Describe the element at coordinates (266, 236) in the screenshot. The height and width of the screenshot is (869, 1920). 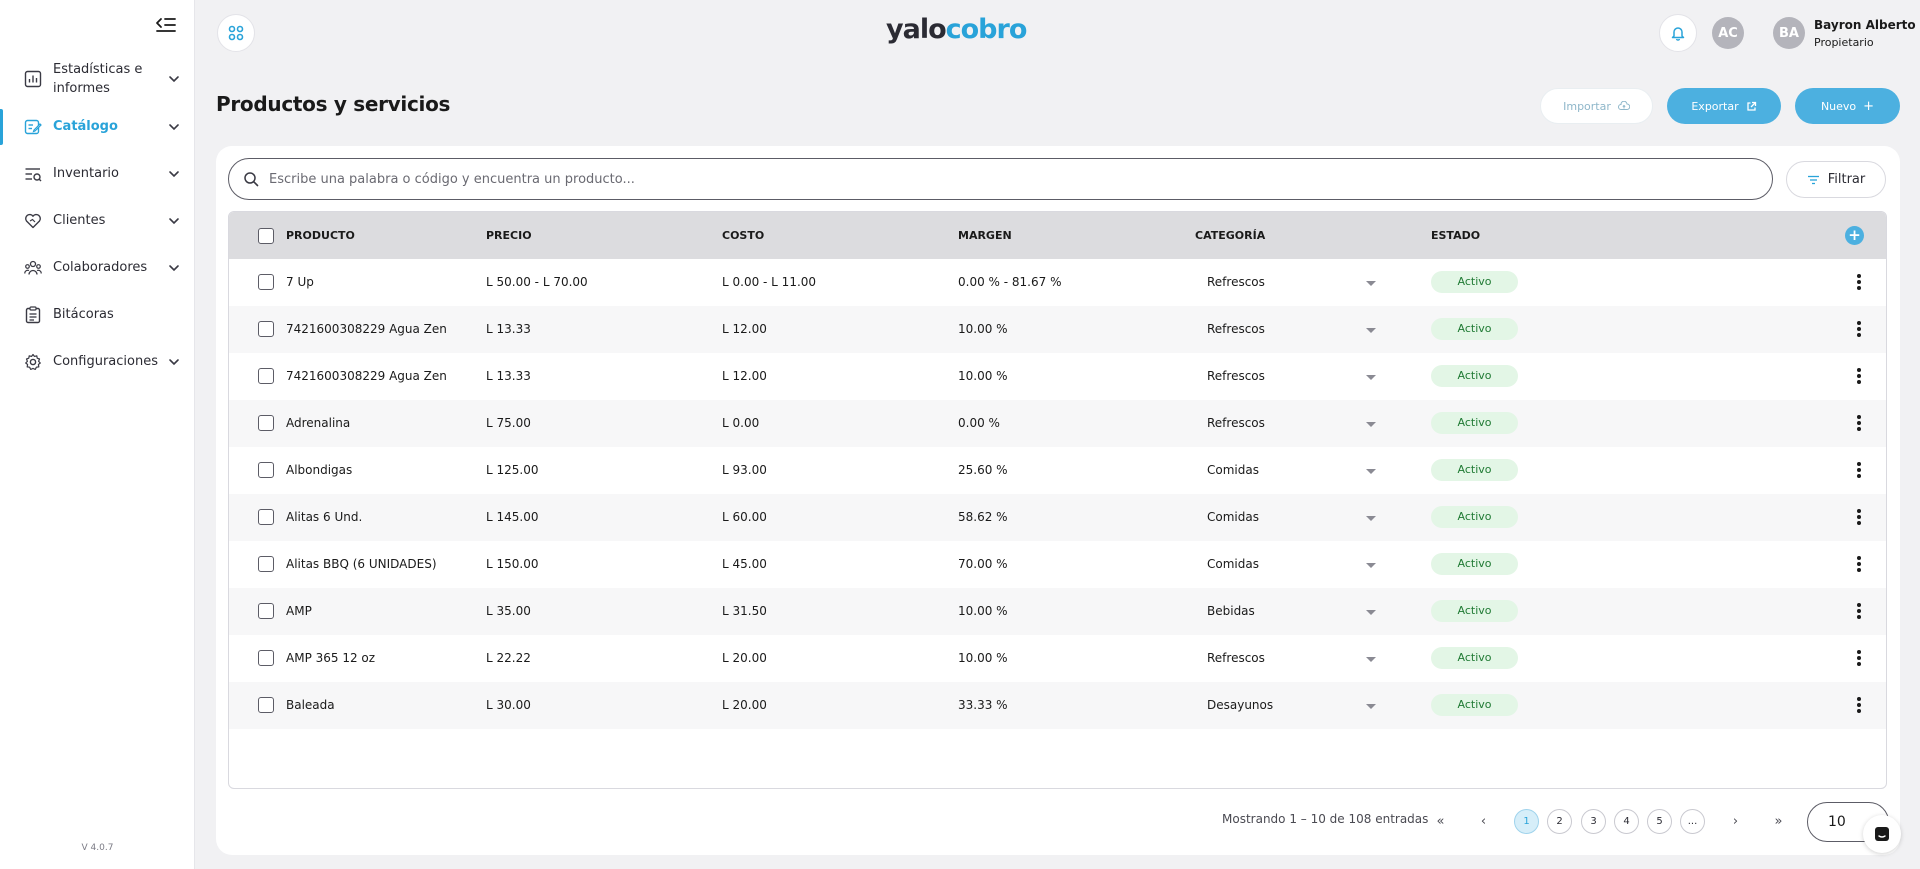
I see `select-all-checkbox` at that location.